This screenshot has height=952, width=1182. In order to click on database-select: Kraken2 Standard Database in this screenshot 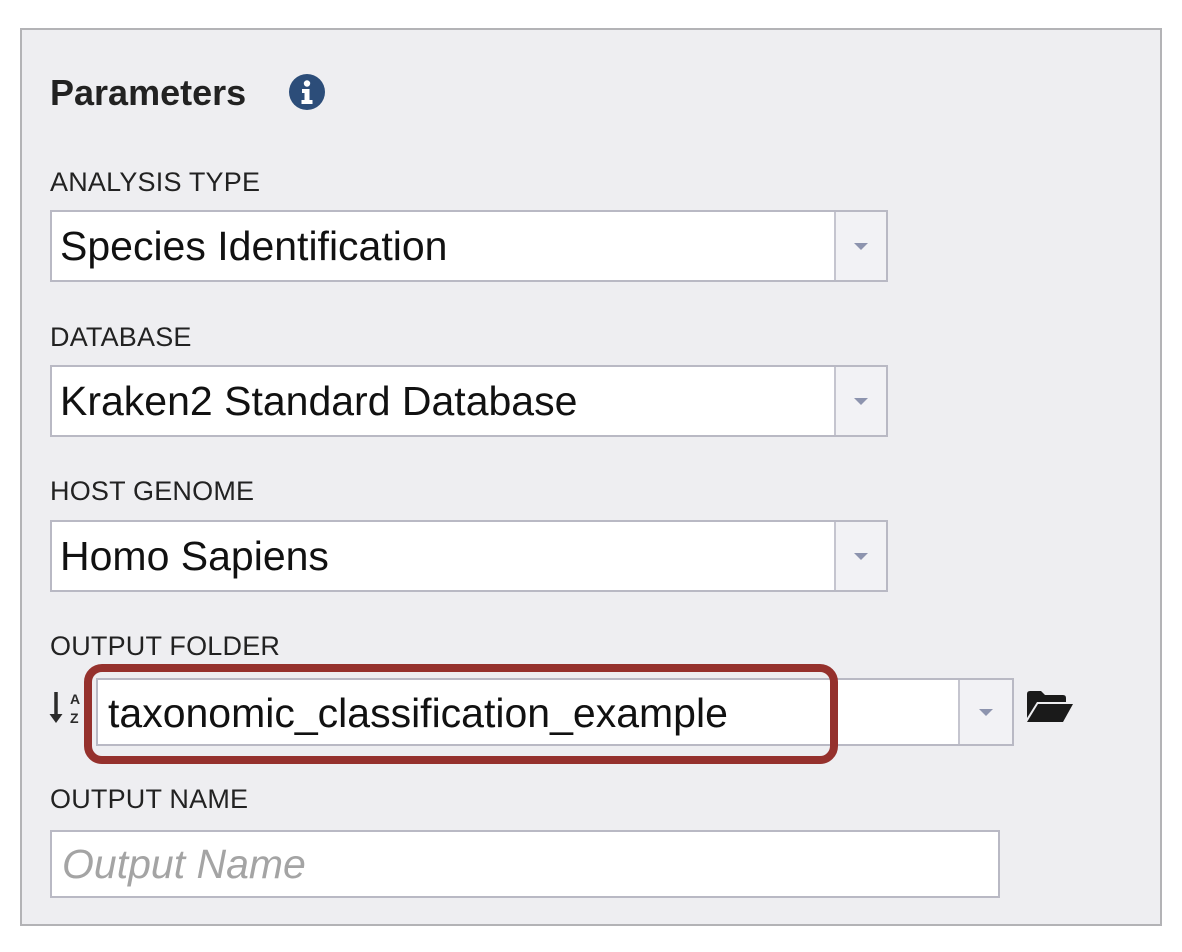, I will do `click(469, 401)`.